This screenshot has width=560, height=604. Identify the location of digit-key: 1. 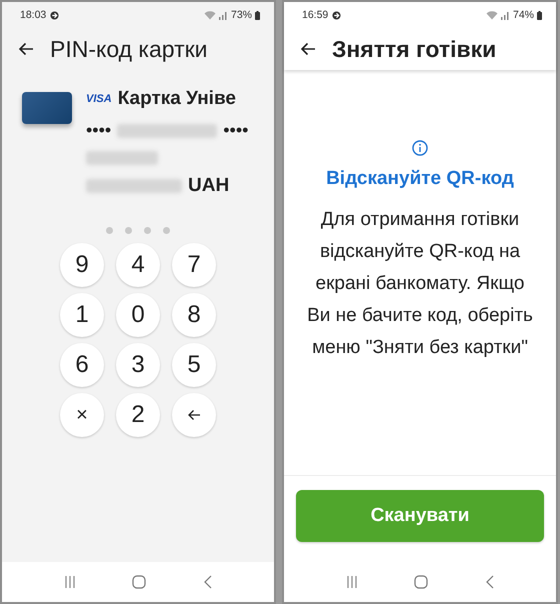
(82, 315).